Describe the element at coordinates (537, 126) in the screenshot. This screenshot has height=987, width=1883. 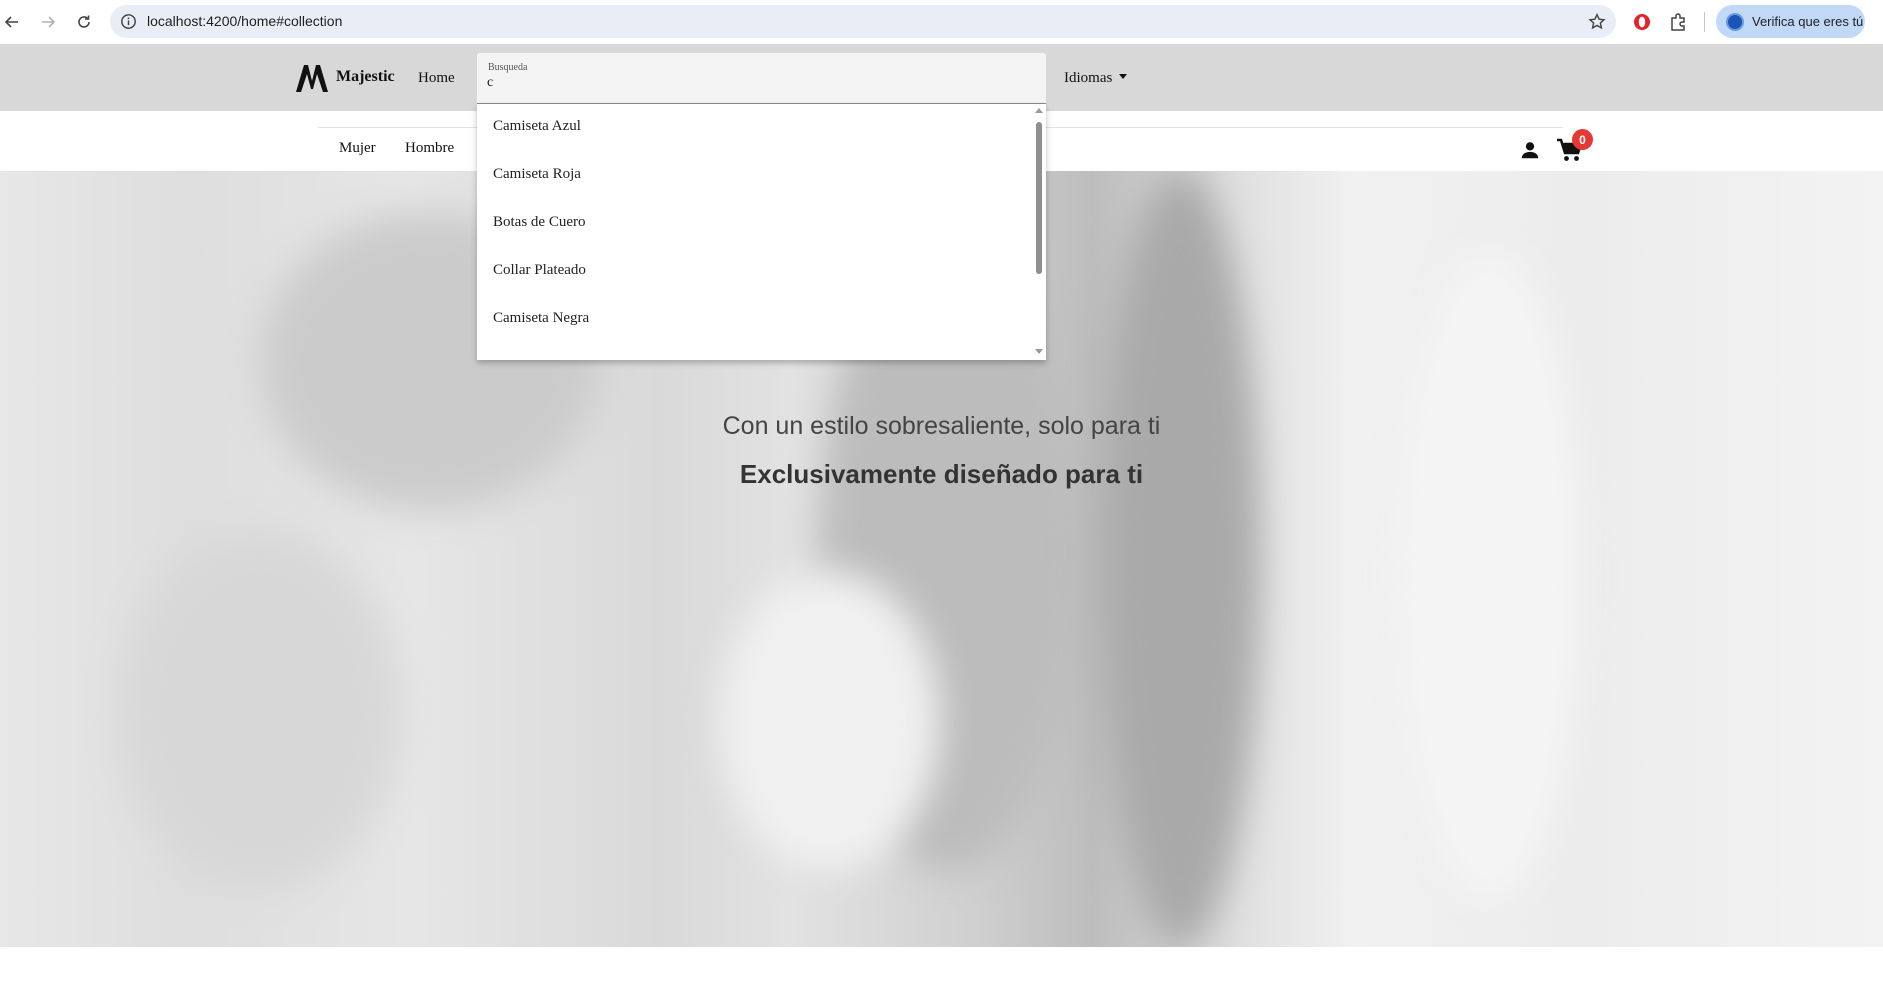
I see `autocomplete-option: Camiseta Azul` at that location.